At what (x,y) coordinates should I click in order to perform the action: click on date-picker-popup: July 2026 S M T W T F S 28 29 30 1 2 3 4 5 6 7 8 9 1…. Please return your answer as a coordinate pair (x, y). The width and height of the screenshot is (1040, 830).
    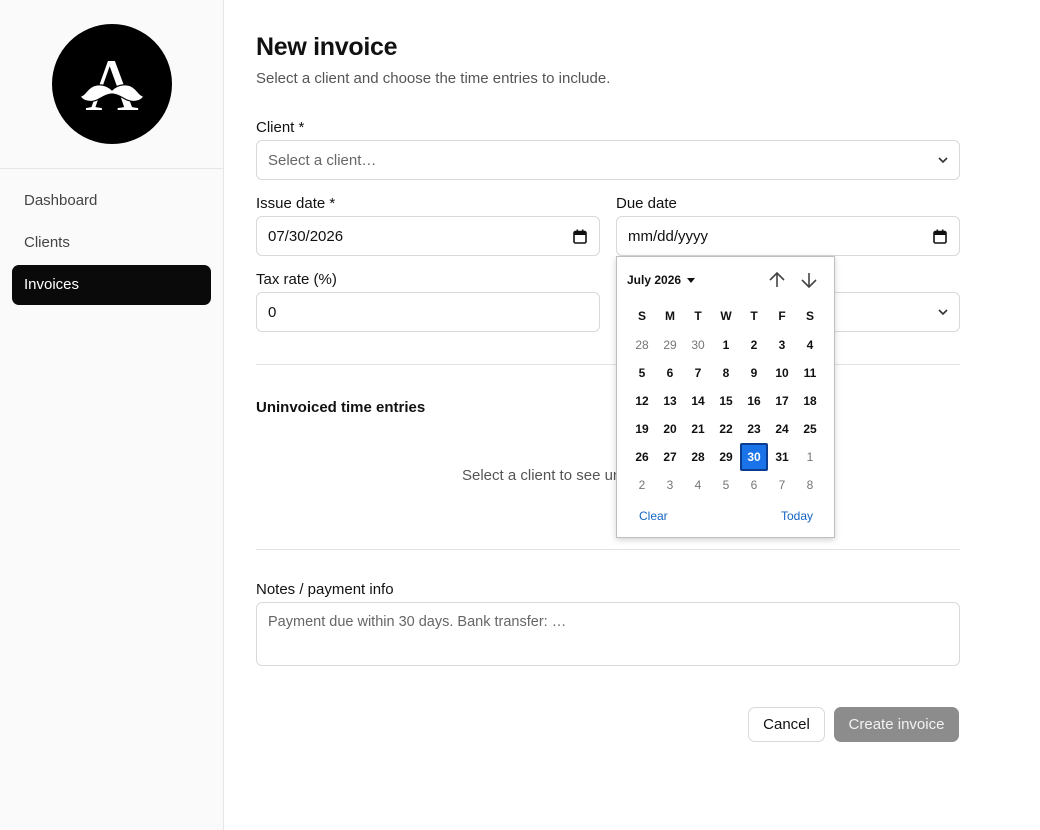
    Looking at the image, I should click on (725, 397).